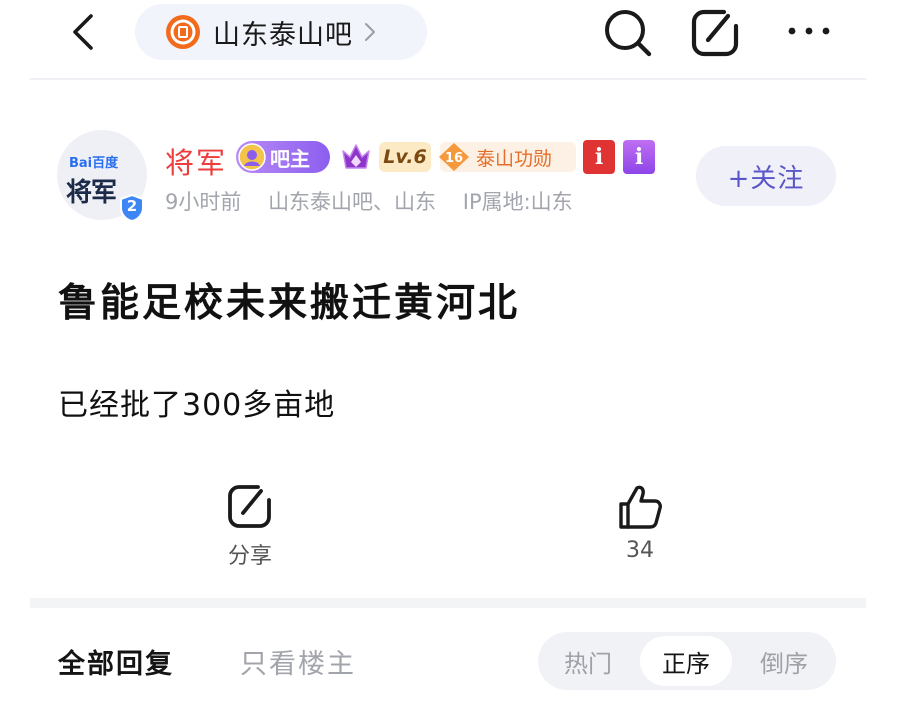 This screenshot has height=722, width=900. What do you see at coordinates (448, 79) in the screenshot?
I see `top-divider` at bounding box center [448, 79].